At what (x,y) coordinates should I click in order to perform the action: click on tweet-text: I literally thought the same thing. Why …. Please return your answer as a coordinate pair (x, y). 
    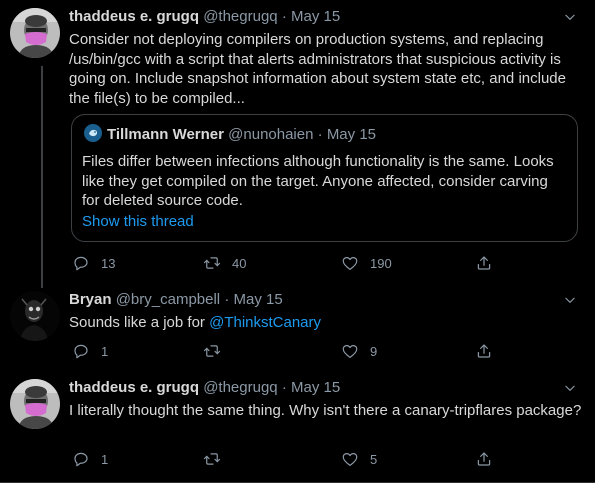
    Looking at the image, I should click on (325, 410).